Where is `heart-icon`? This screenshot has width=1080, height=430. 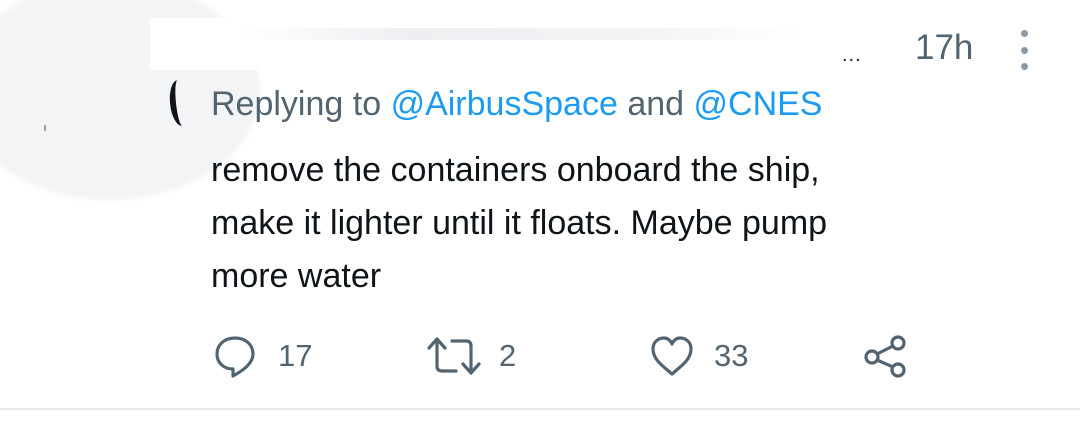
heart-icon is located at coordinates (672, 356).